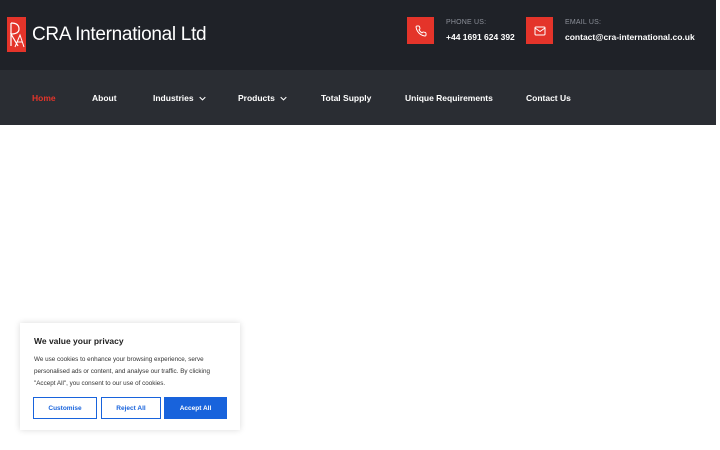  I want to click on nav-item-products: Products, so click(262, 98).